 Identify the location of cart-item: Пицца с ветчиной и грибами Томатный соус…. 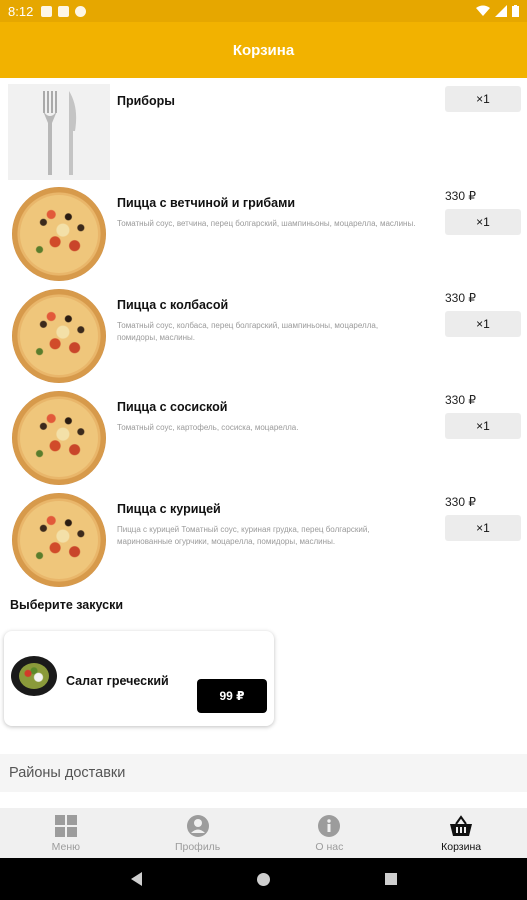
(263, 231).